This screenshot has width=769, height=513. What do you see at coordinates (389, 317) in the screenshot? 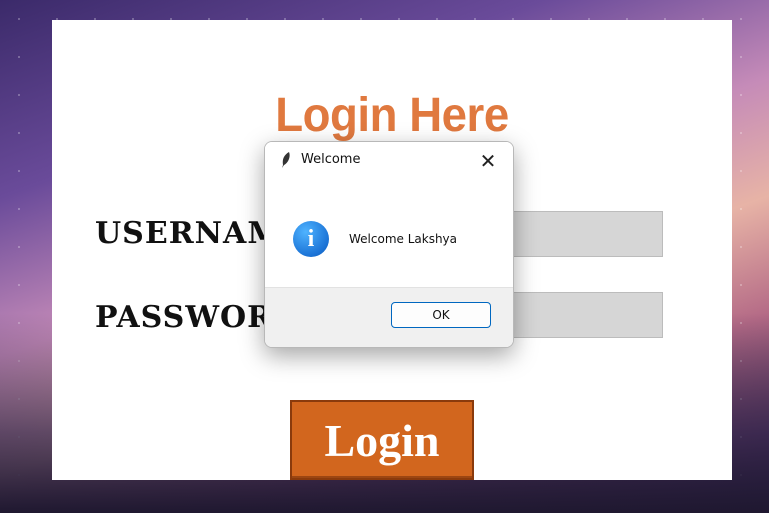
I see `dialog-footer: OK` at bounding box center [389, 317].